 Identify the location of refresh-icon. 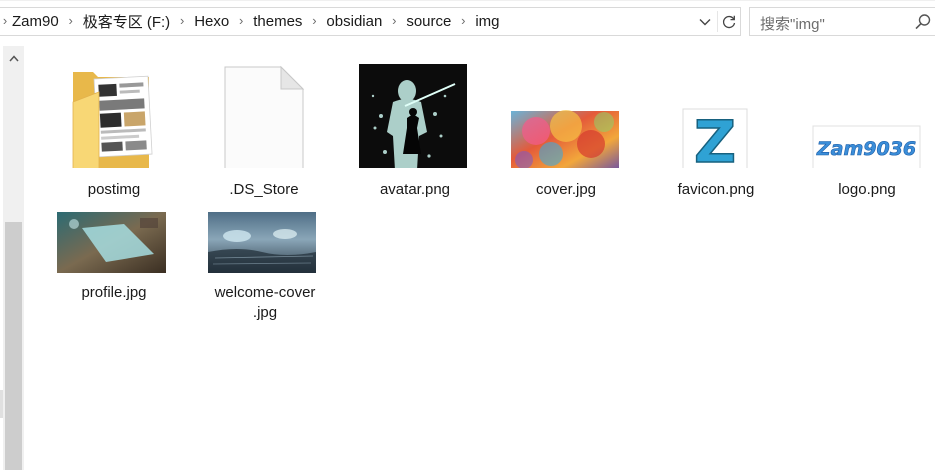
(729, 21).